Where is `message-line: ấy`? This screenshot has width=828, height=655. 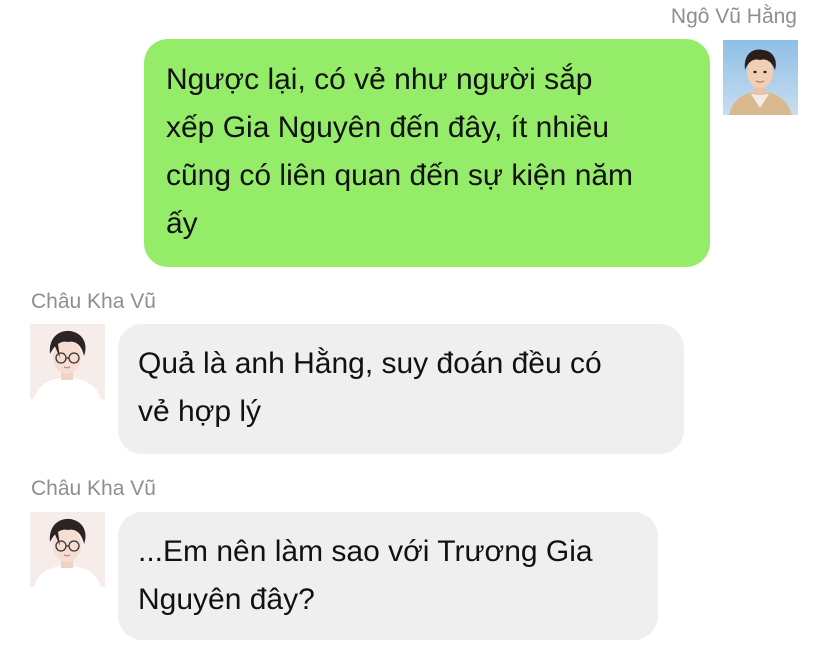 message-line: ấy is located at coordinates (182, 223).